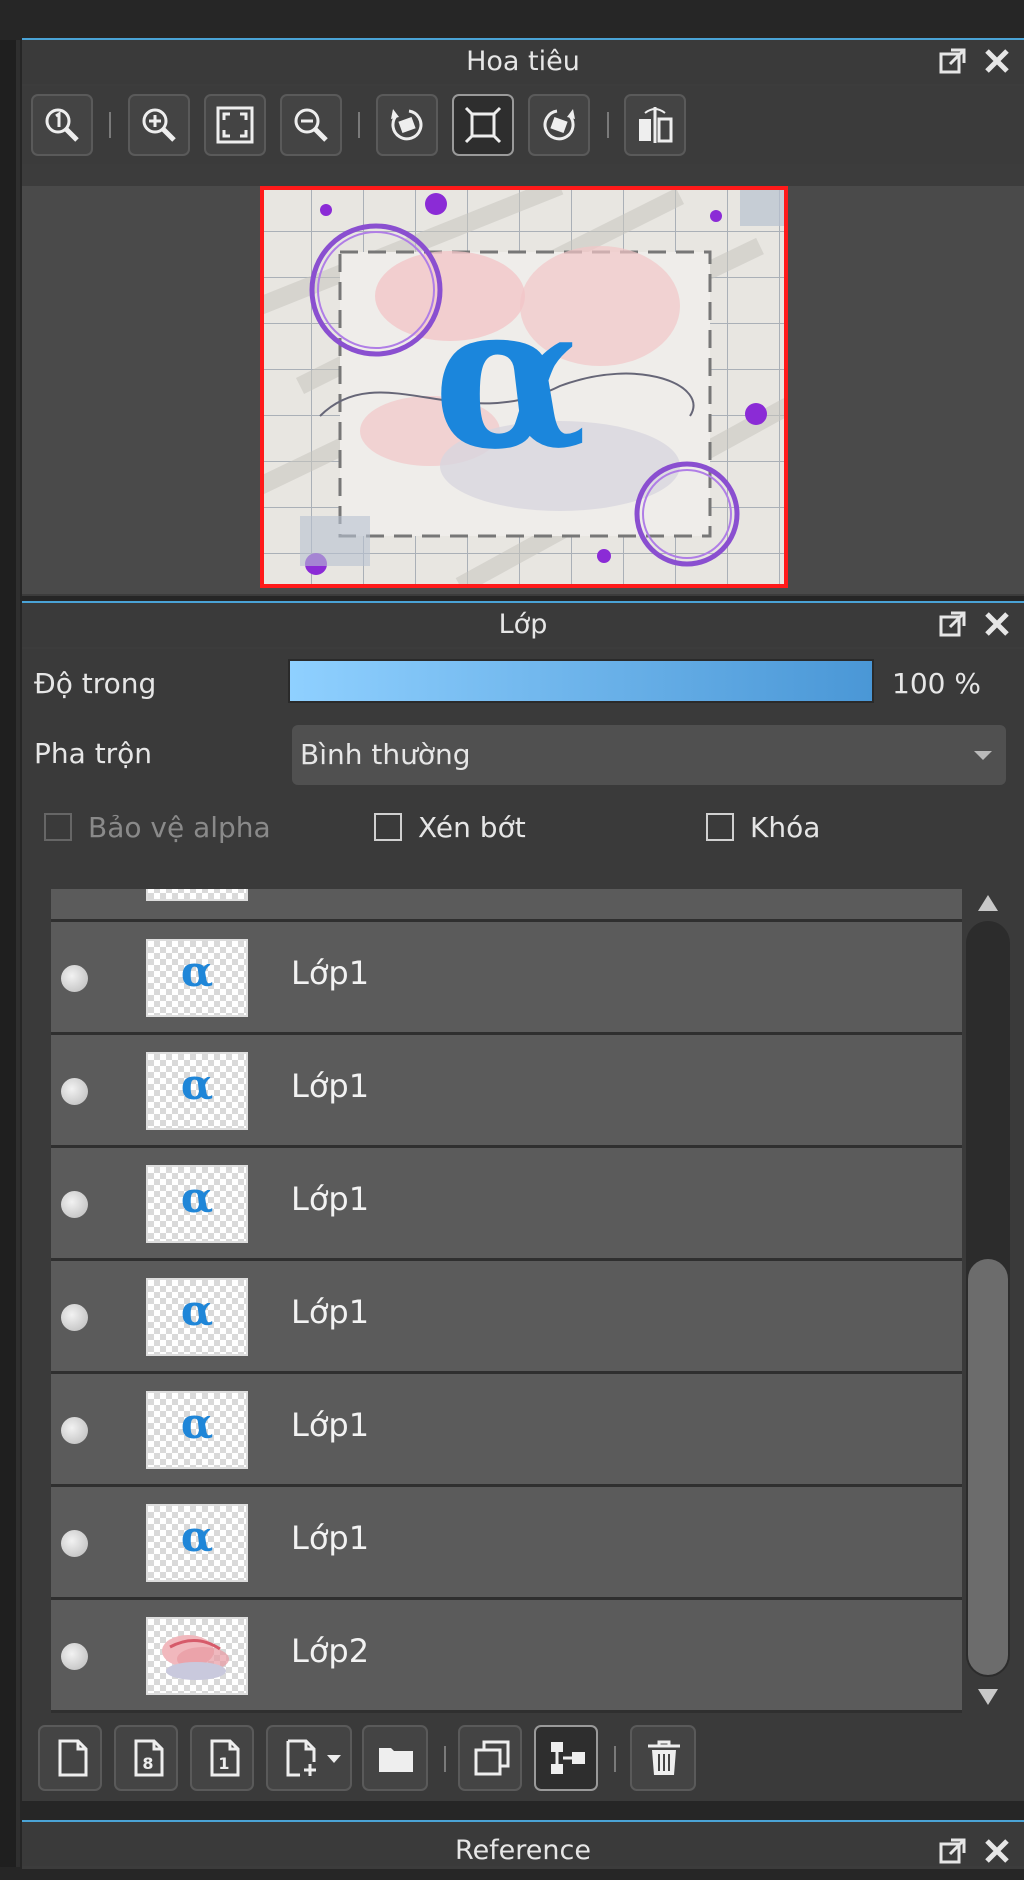  I want to click on delete-layer-button, so click(663, 1758).